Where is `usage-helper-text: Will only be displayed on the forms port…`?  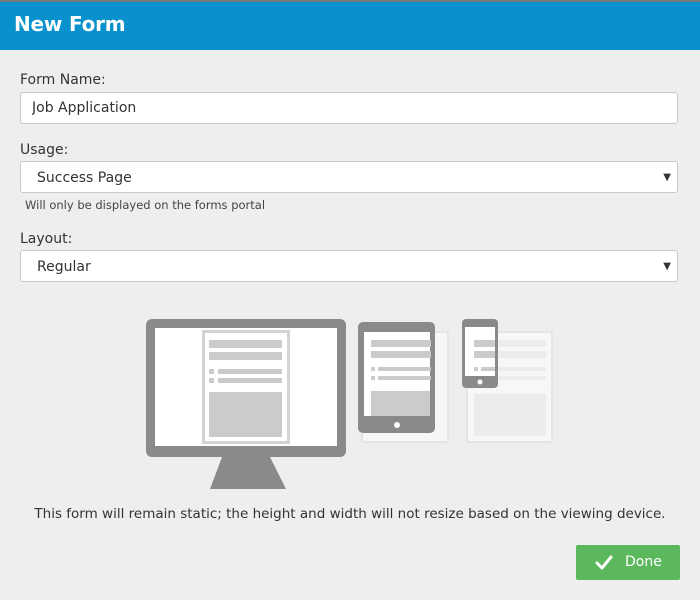 usage-helper-text: Will only be displayed on the forms port… is located at coordinates (145, 205).